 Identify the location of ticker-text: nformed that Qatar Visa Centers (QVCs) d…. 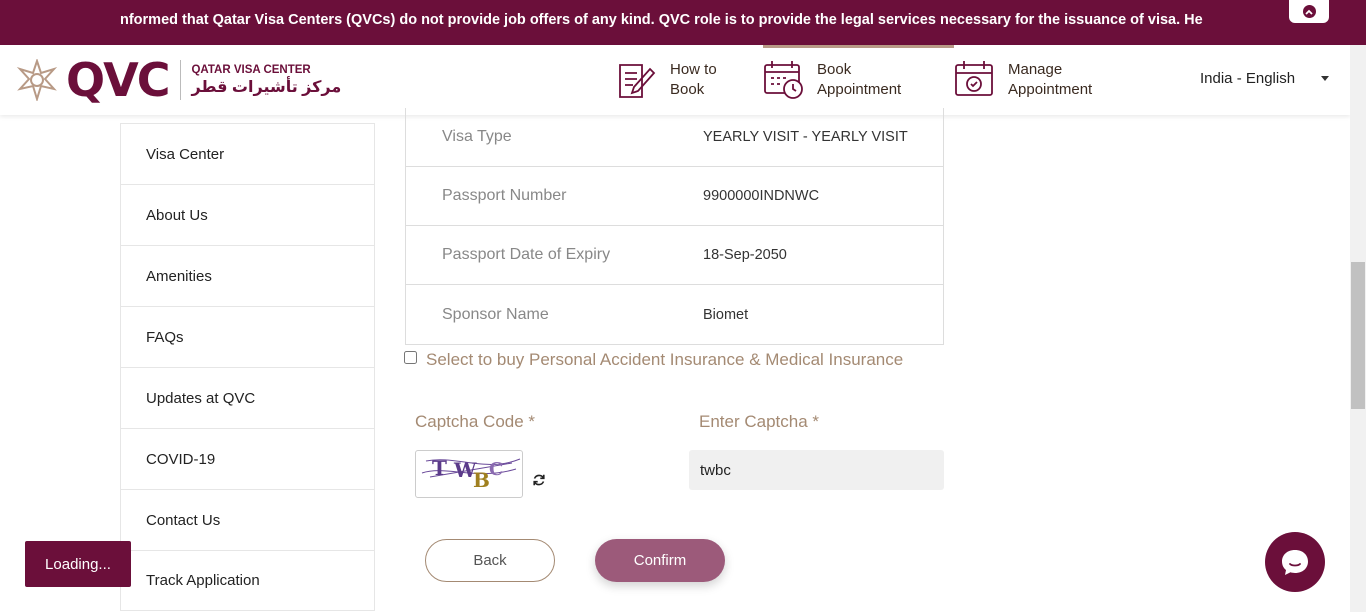
(661, 20).